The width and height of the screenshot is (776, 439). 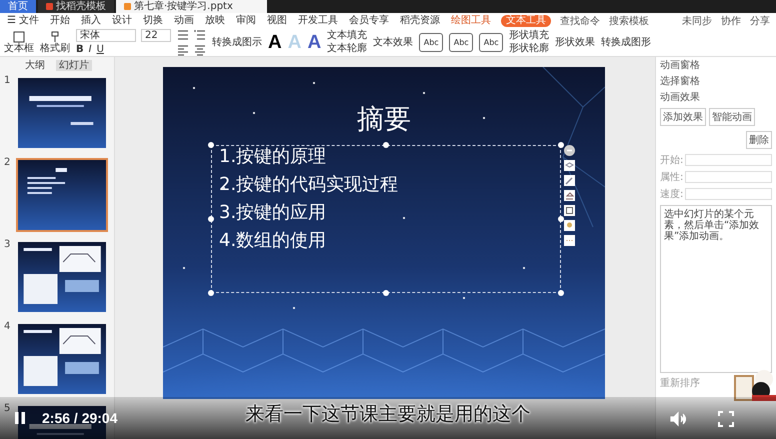 What do you see at coordinates (156, 35) in the screenshot?
I see `font-size-field: 22` at bounding box center [156, 35].